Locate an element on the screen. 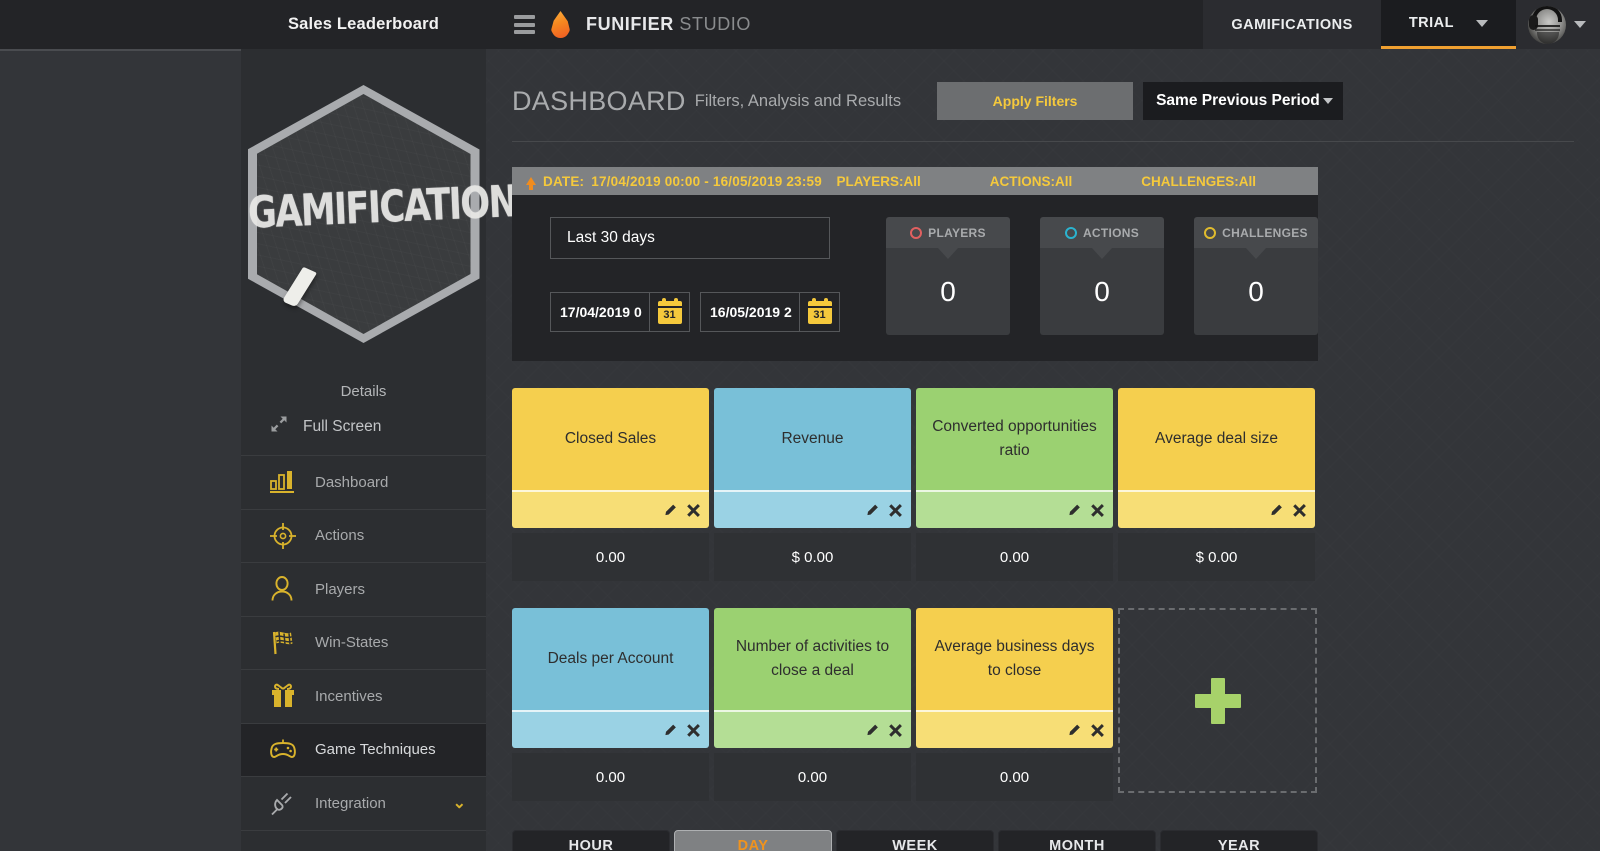  user-menu is located at coordinates (1558, 24).